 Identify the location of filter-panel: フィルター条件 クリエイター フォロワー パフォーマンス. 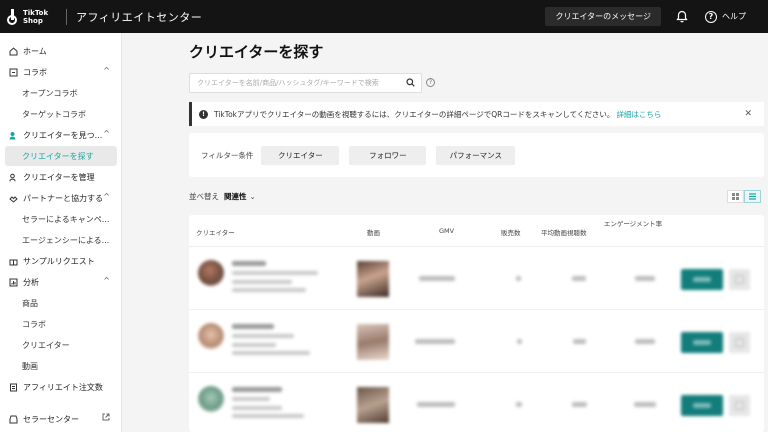
(476, 155).